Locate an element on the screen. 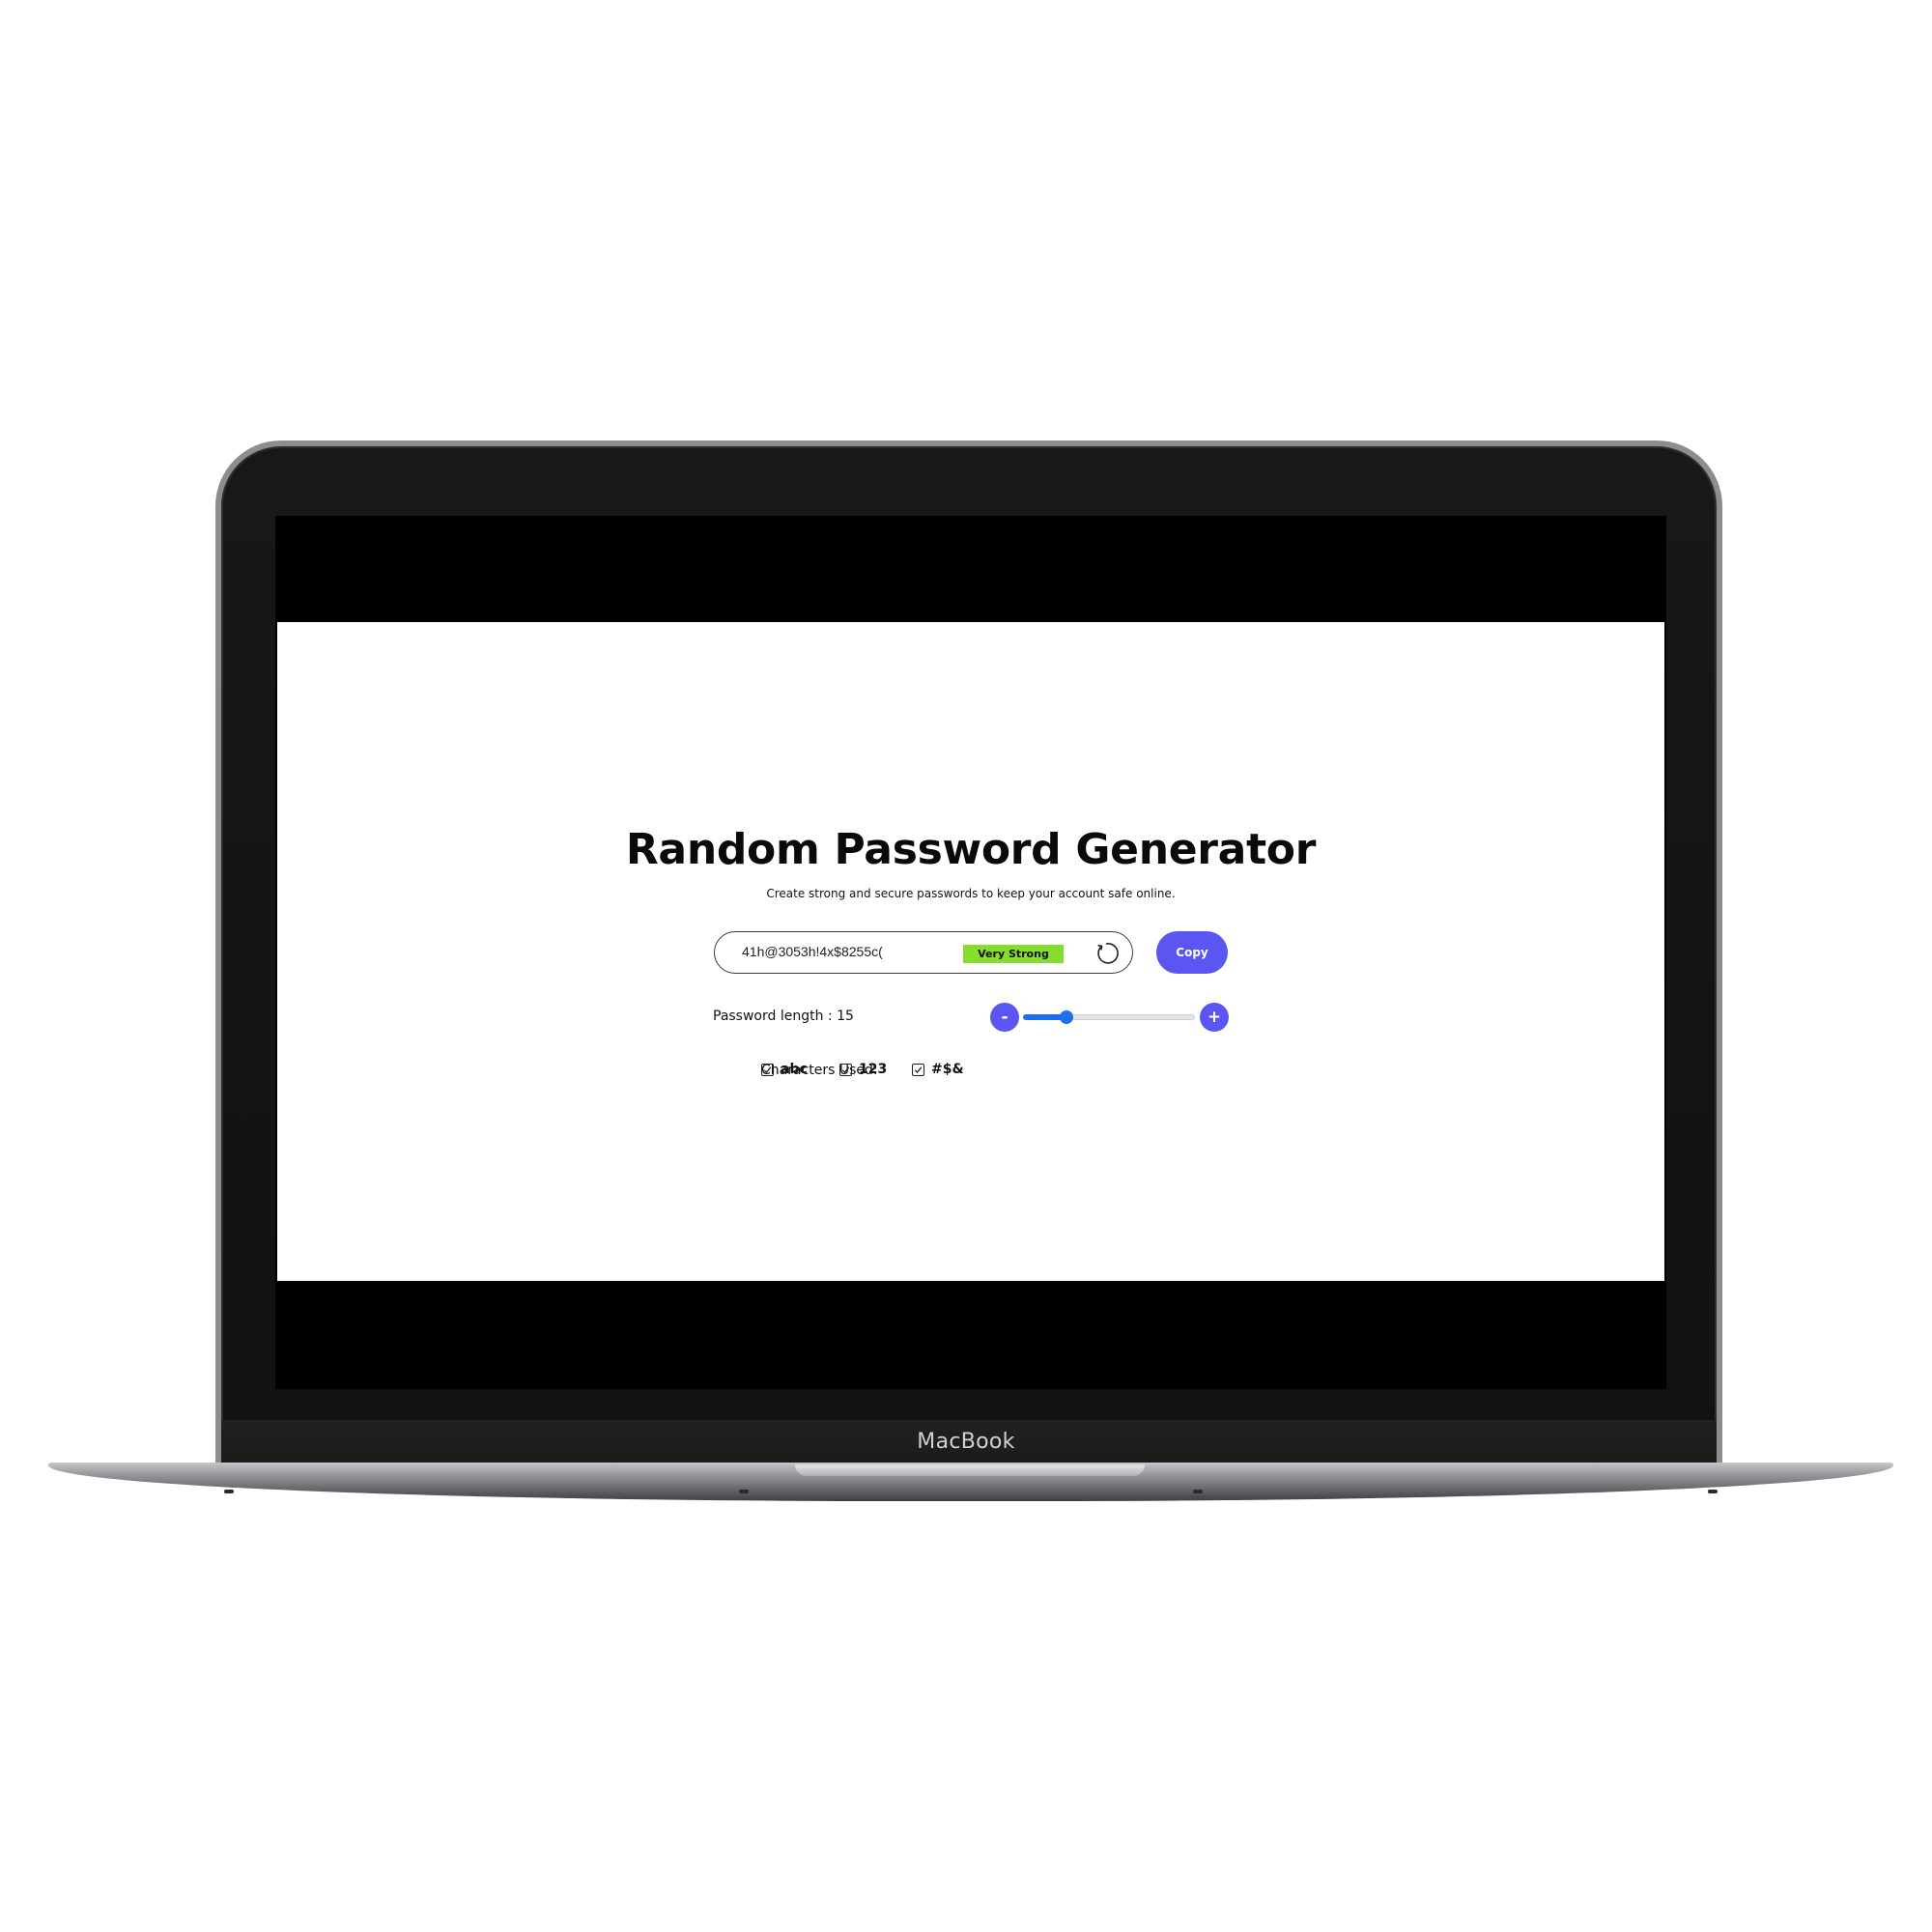 The height and width of the screenshot is (1932, 1932). numbers-checkbox-option: 123 is located at coordinates (863, 1069).